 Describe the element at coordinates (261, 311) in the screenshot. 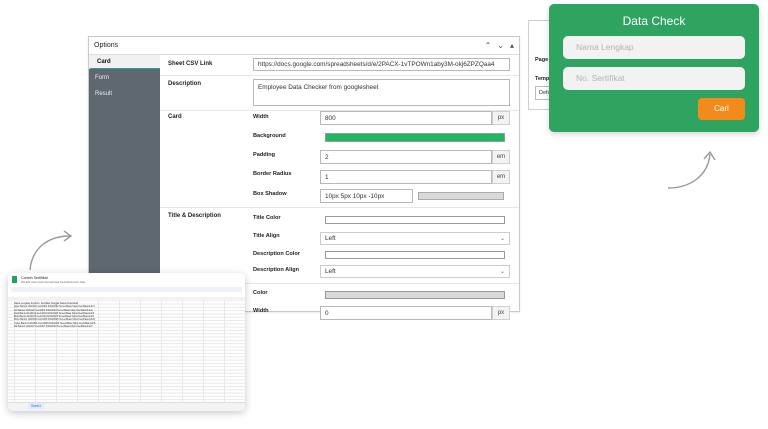

I see `border-width-label: Width` at that location.